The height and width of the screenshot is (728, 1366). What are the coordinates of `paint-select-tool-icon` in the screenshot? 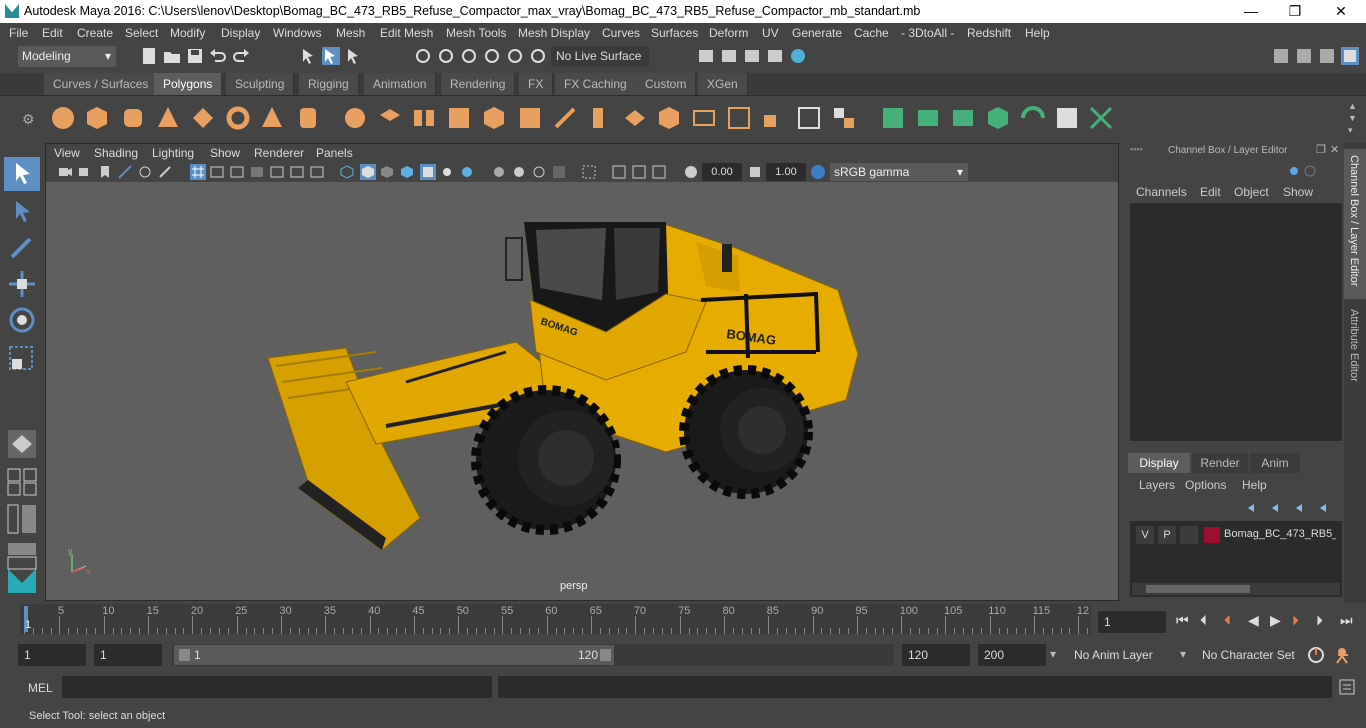 It's located at (22, 248).